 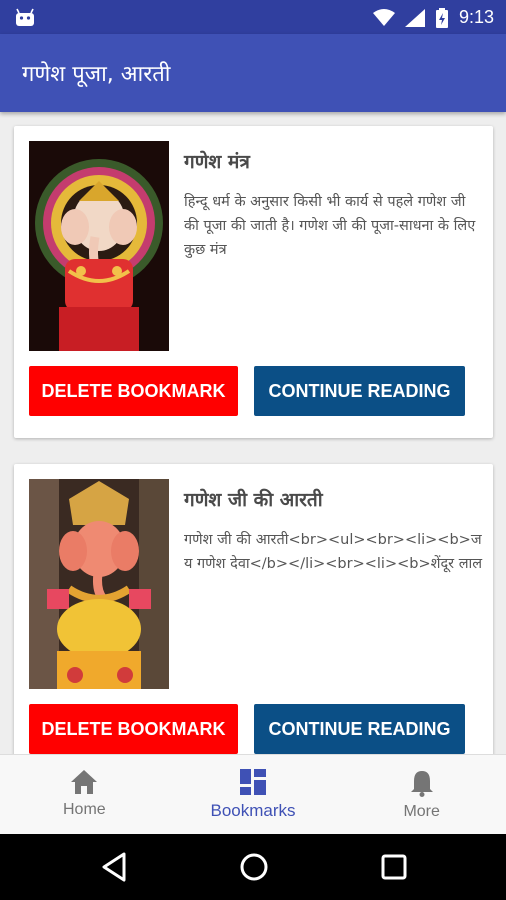 What do you see at coordinates (253, 500) in the screenshot?
I see `card-title: गणेश जी की आरती` at bounding box center [253, 500].